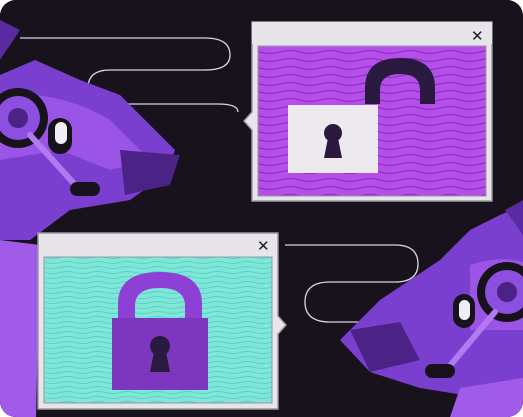 The image size is (523, 417). I want to click on bottom-window-close-button: ✕, so click(263, 246).